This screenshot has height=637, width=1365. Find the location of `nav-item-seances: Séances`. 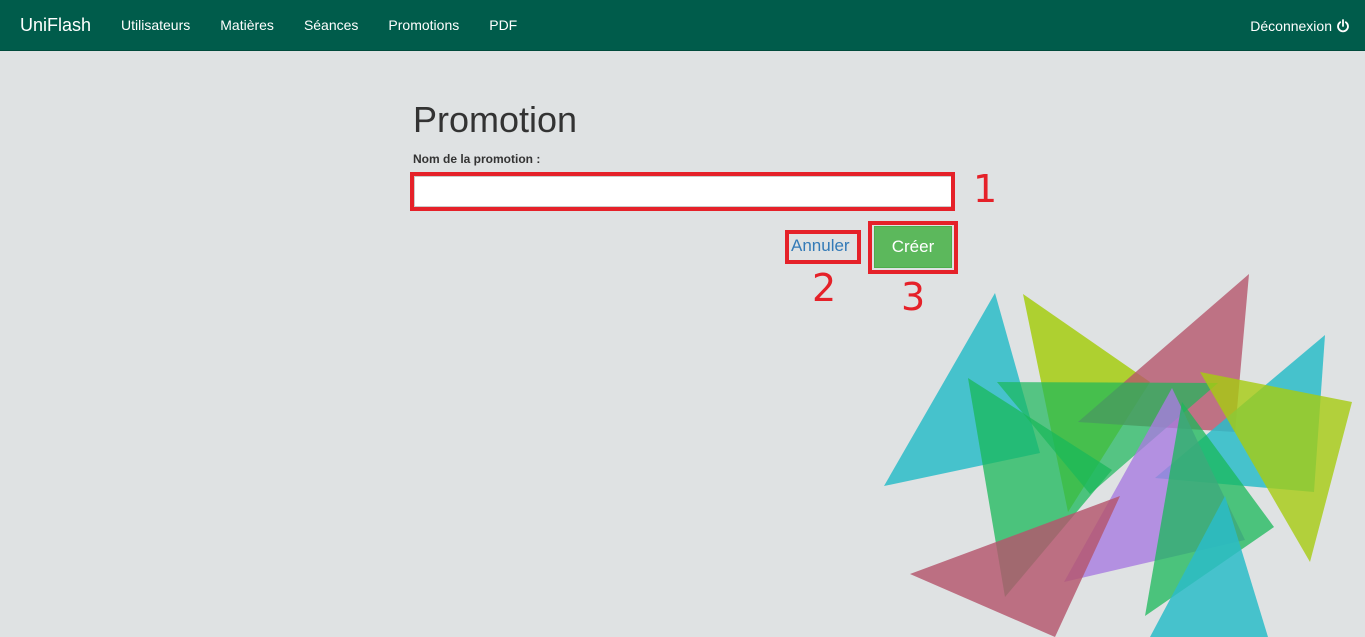

nav-item-seances: Séances is located at coordinates (331, 25).